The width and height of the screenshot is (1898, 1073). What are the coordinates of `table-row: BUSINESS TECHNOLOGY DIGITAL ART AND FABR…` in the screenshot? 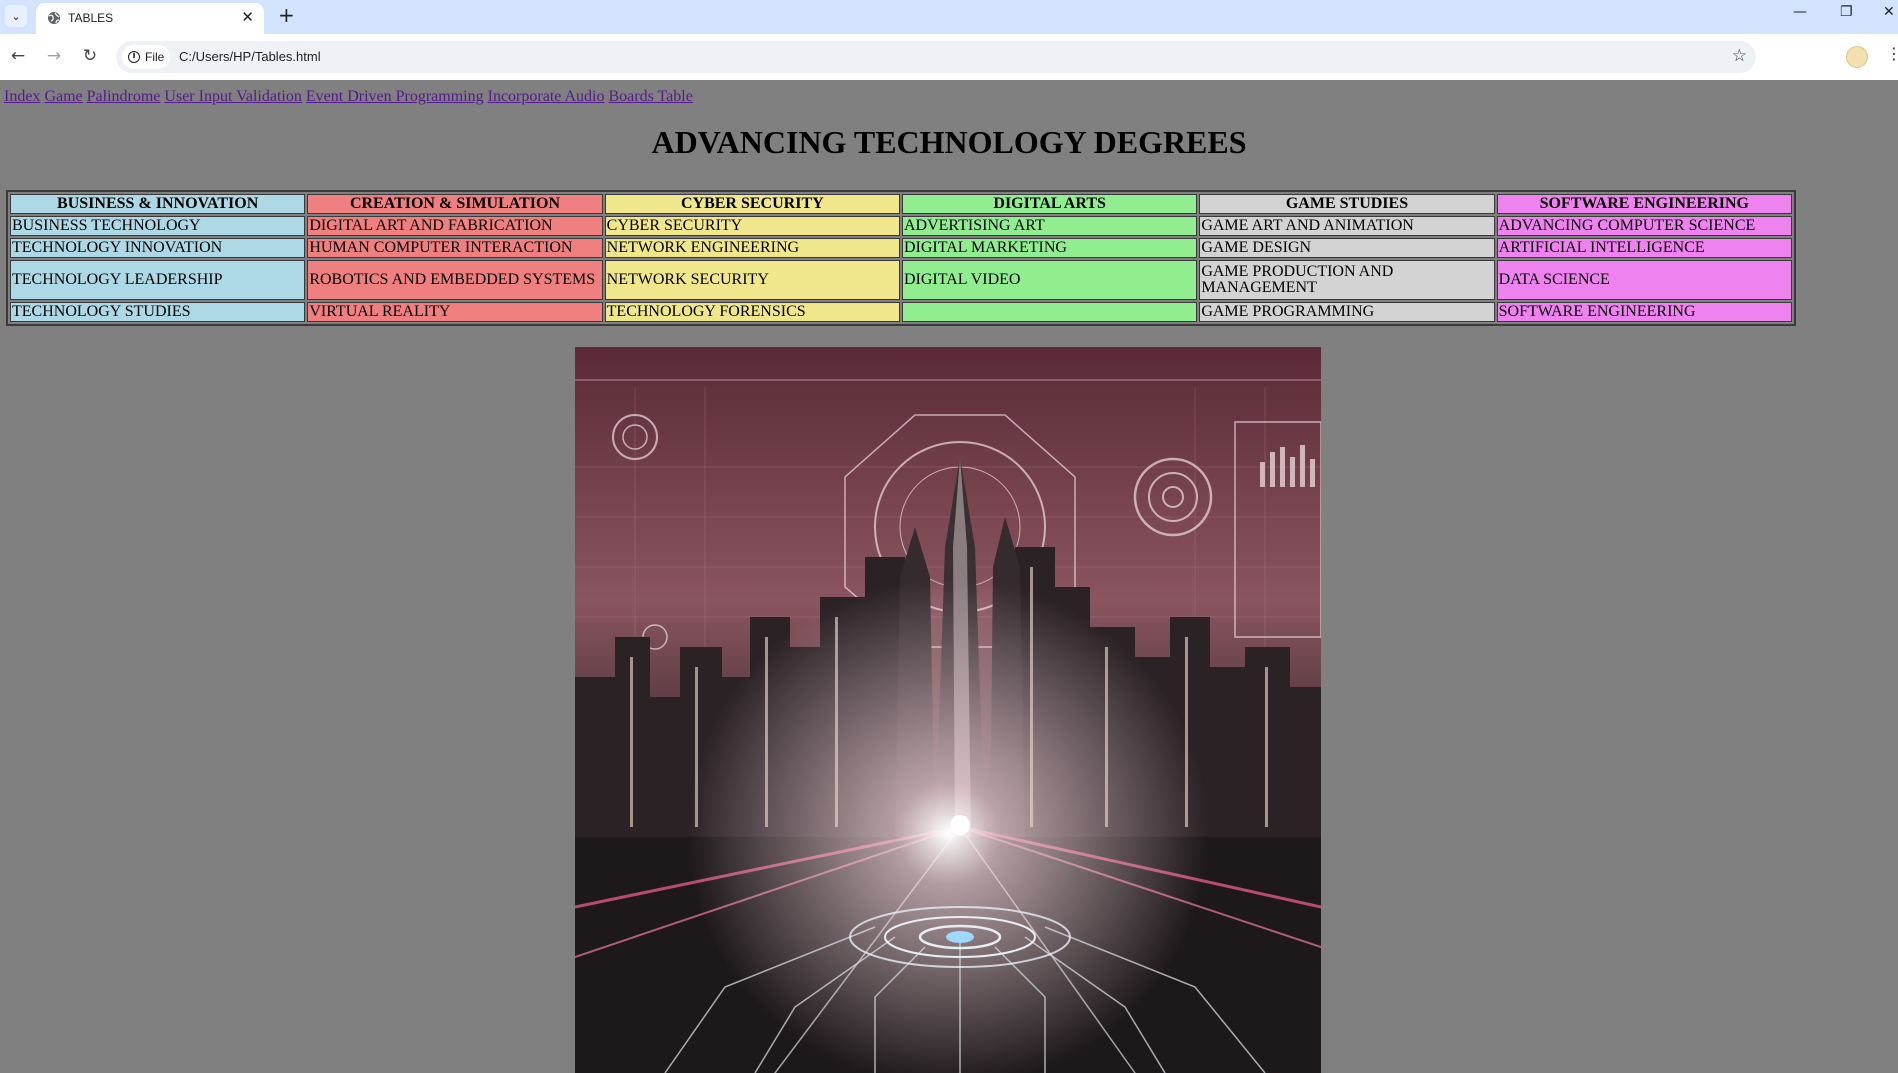 It's located at (901, 226).